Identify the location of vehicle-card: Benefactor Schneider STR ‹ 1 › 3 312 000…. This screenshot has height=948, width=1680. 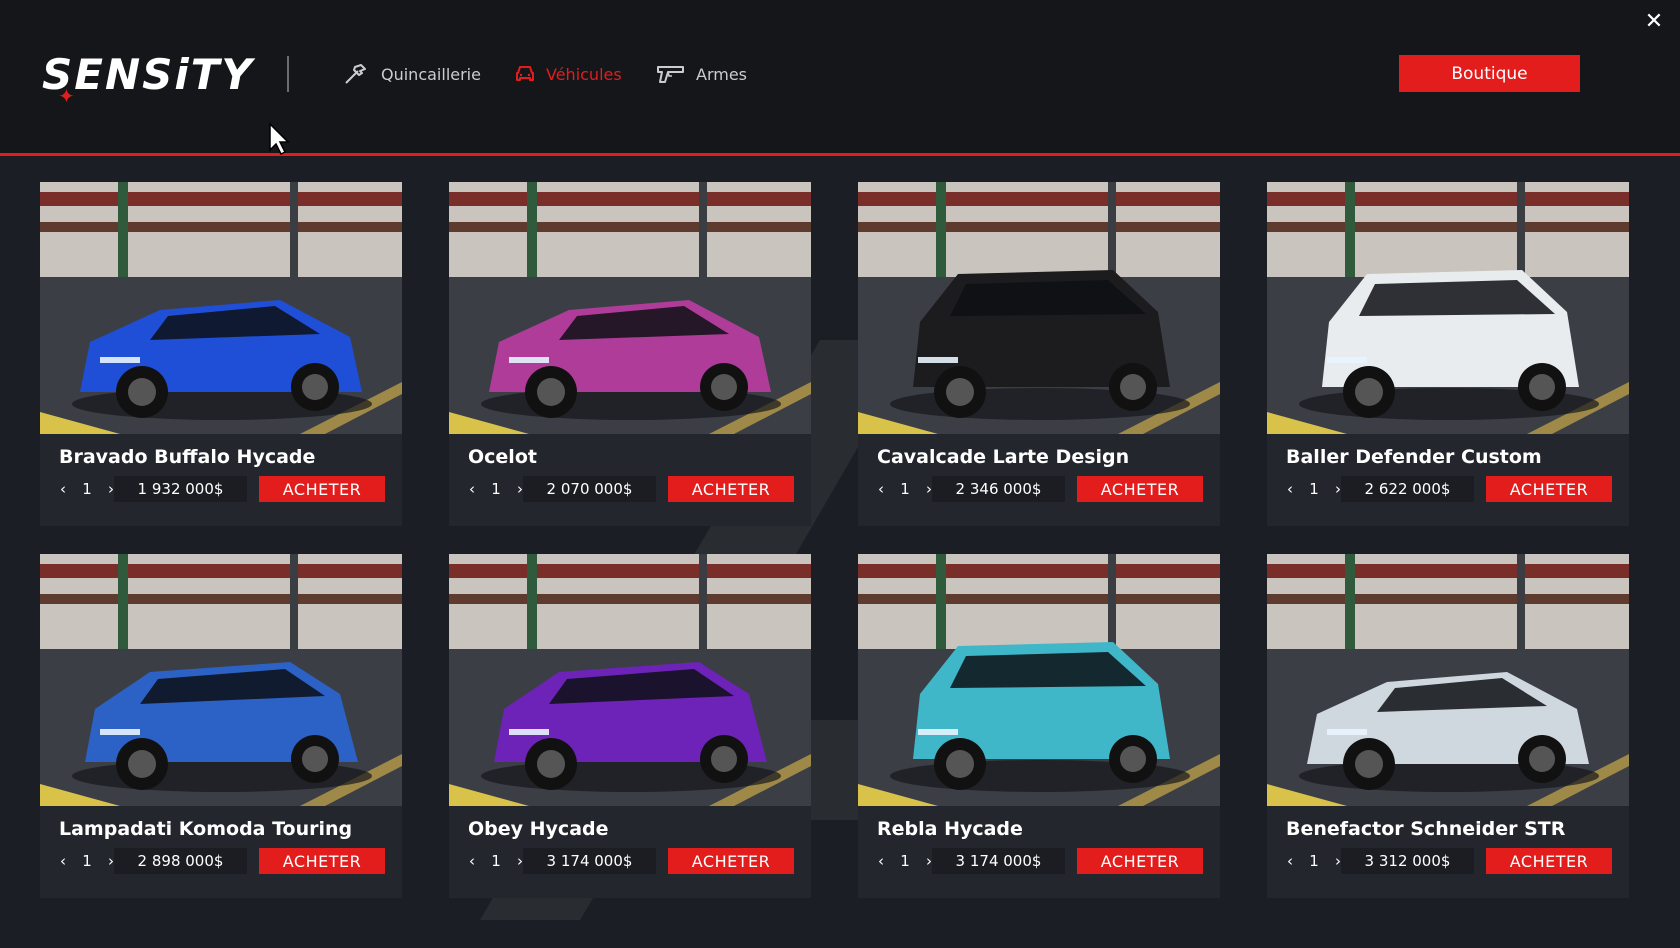
(1448, 726).